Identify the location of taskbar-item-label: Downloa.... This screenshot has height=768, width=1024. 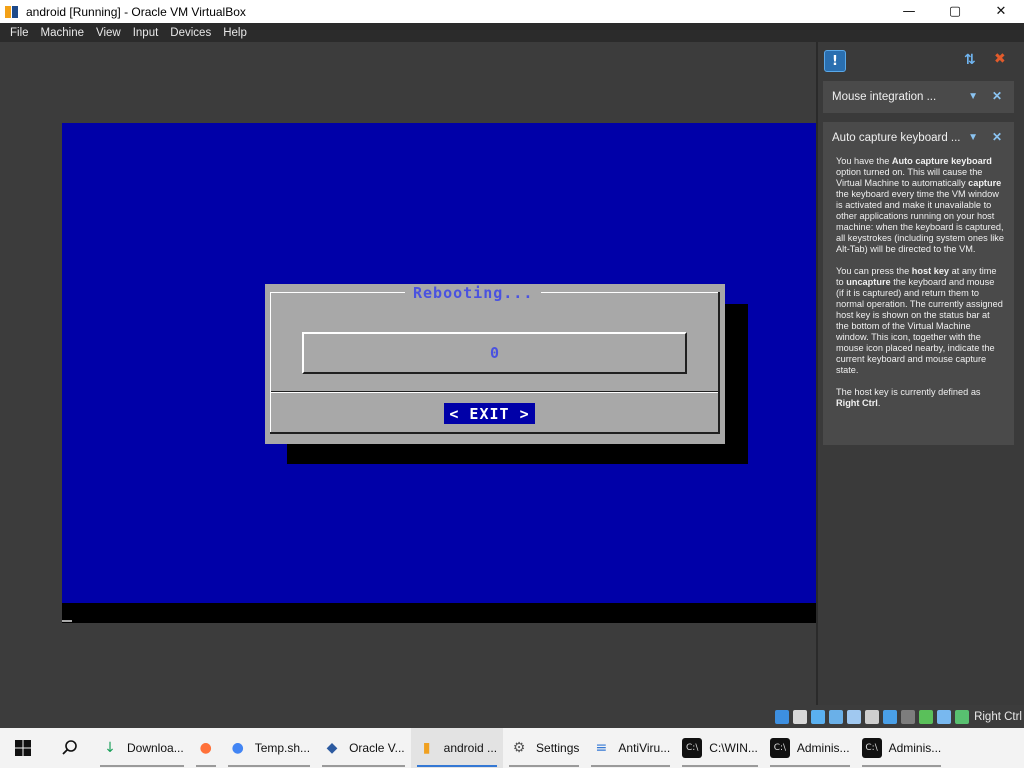
(155, 748).